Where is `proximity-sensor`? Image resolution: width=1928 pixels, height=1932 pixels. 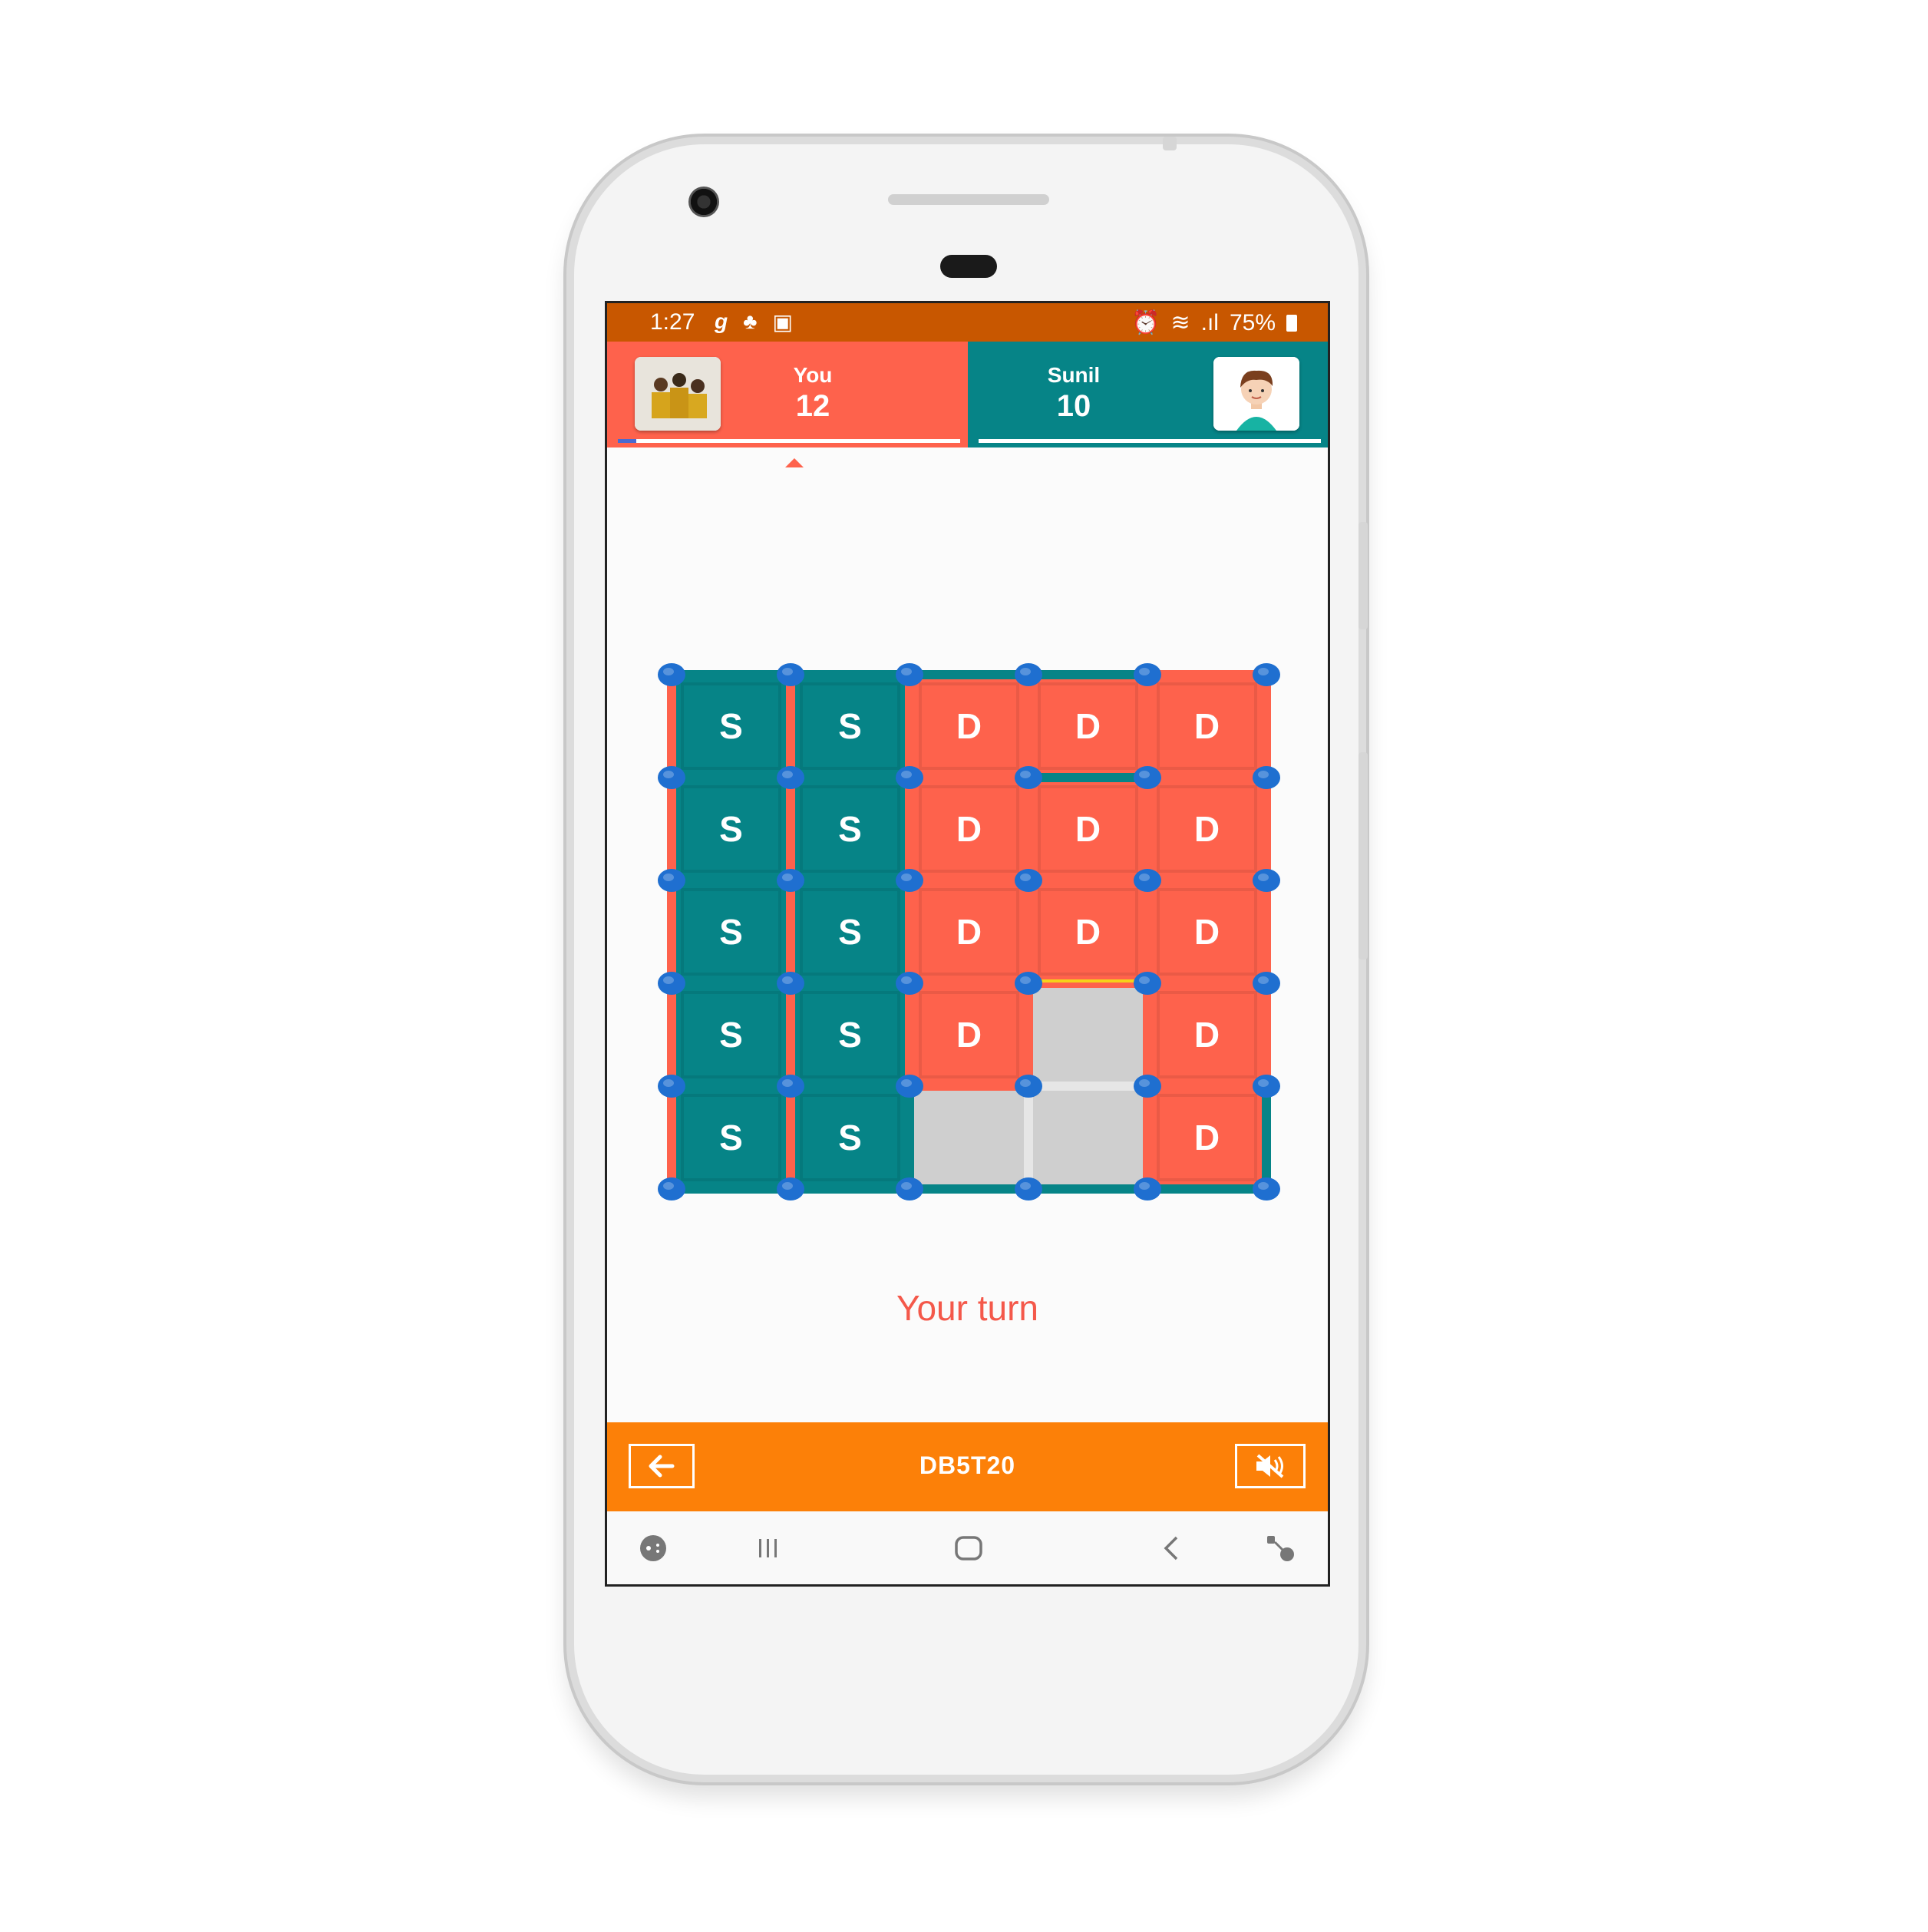 proximity-sensor is located at coordinates (969, 266).